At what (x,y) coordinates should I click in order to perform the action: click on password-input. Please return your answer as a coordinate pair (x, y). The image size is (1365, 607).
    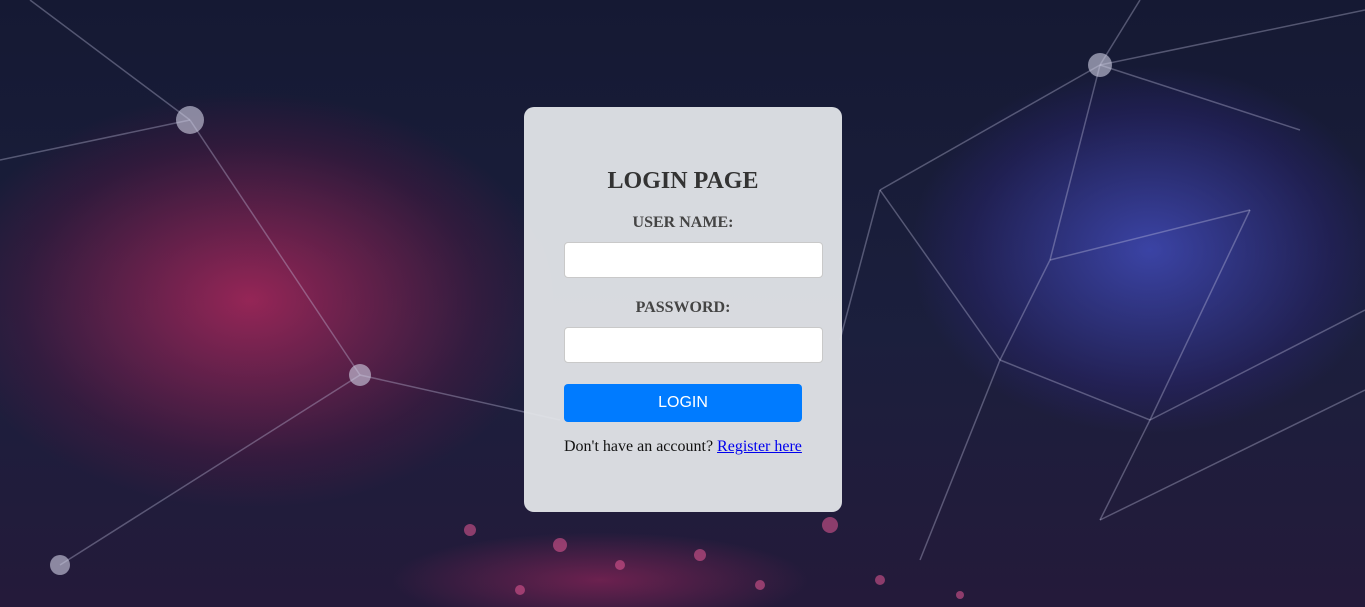
    Looking at the image, I should click on (693, 345).